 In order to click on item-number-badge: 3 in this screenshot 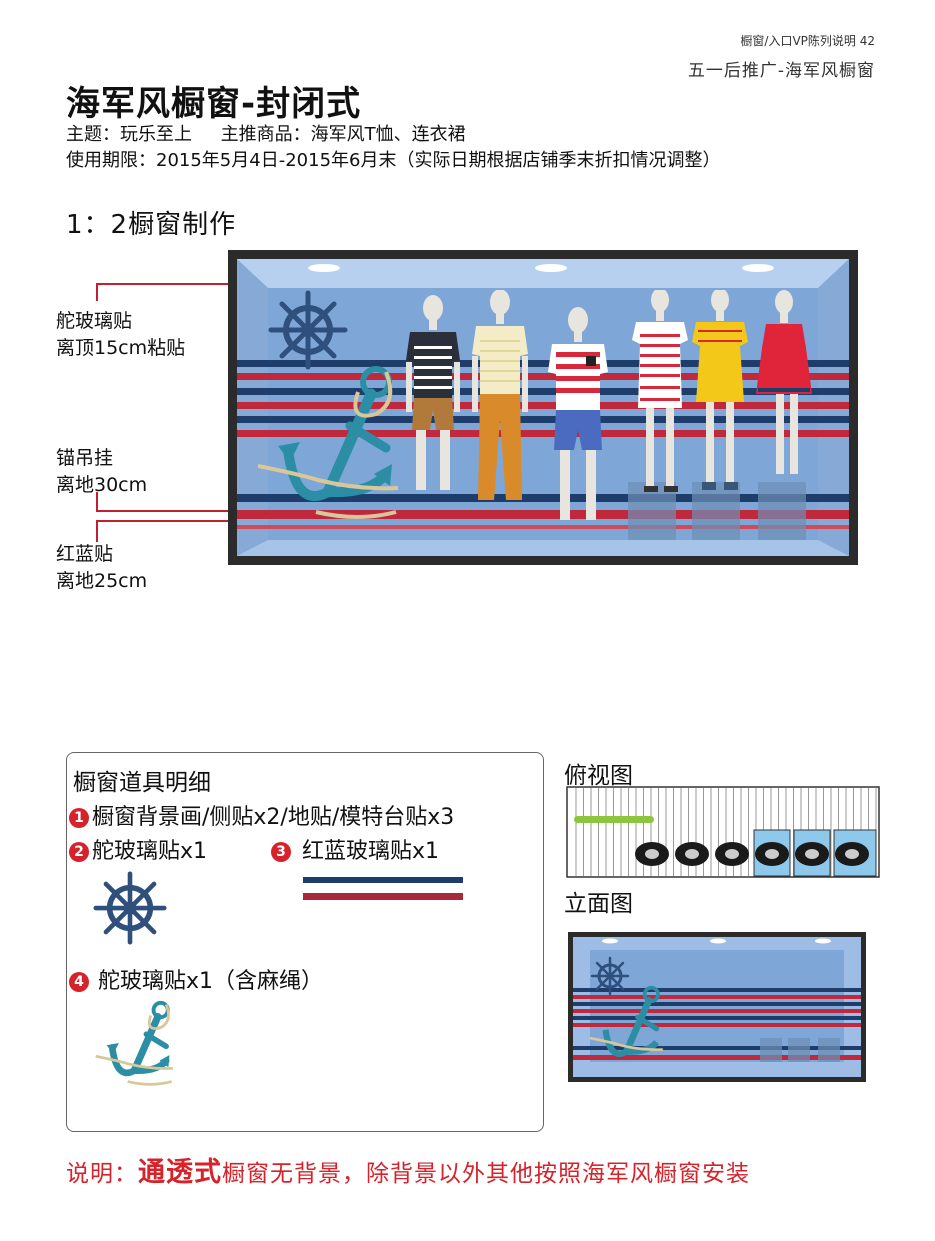, I will do `click(281, 852)`.